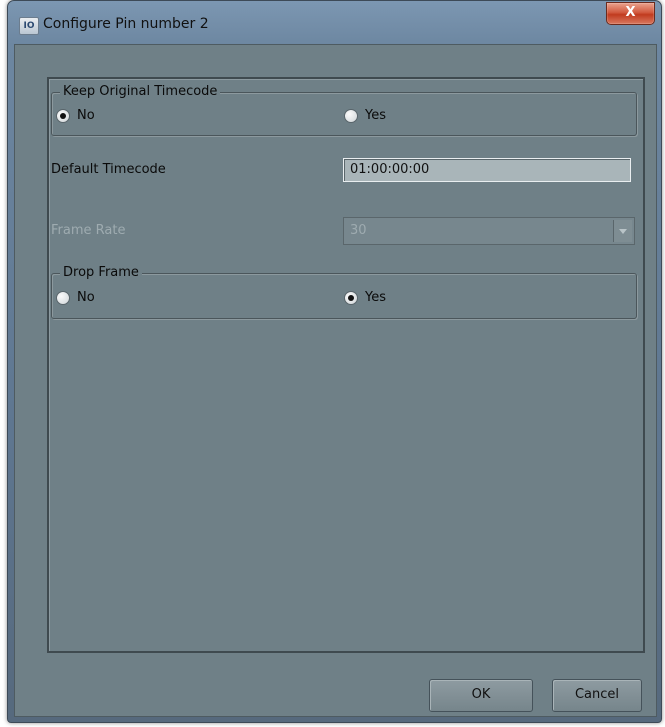  What do you see at coordinates (622, 231) in the screenshot?
I see `chevron-down-icon` at bounding box center [622, 231].